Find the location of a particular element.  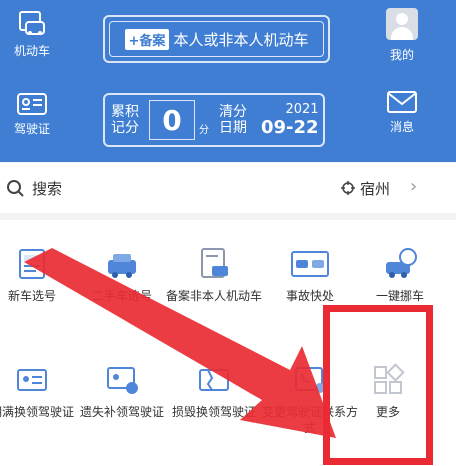

filing-badge: +备案 is located at coordinates (147, 39).